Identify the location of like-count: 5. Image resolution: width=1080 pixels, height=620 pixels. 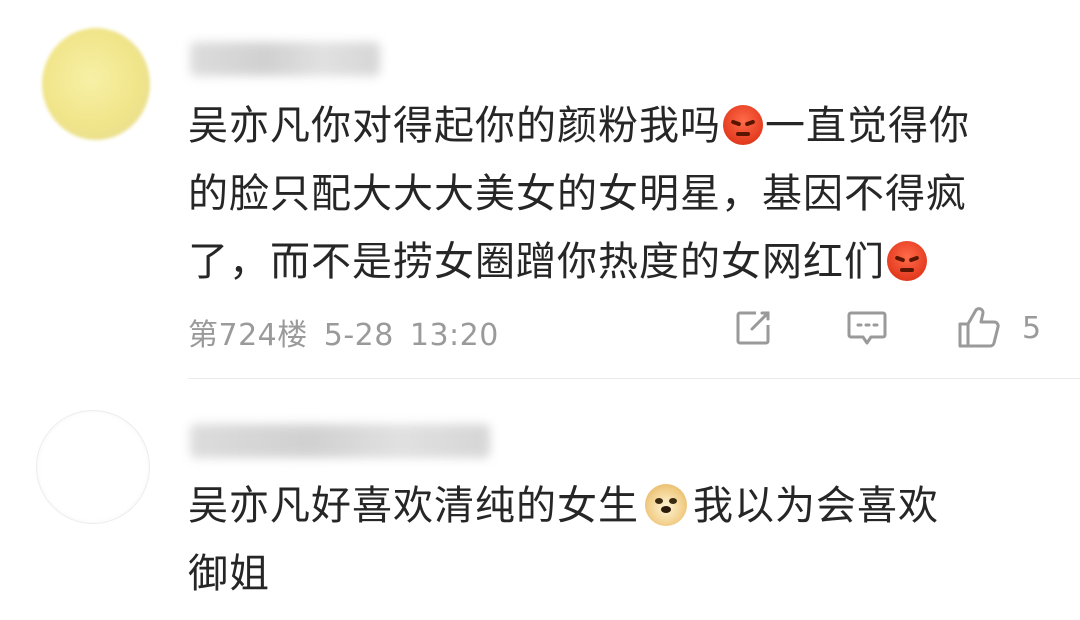
(1032, 328).